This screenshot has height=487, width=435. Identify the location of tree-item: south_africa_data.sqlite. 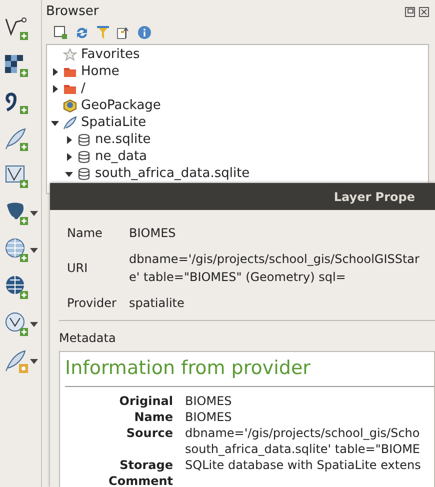
(172, 174).